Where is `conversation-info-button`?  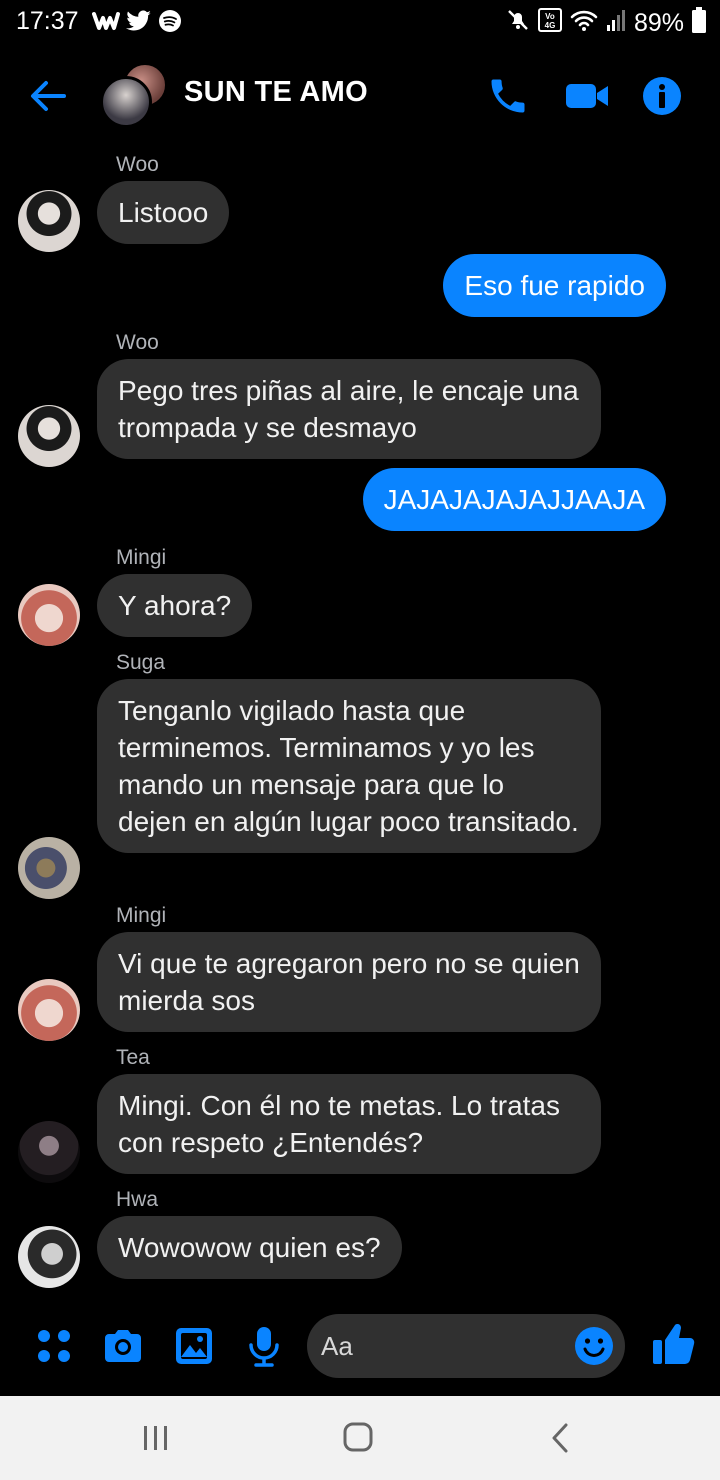
conversation-info-button is located at coordinates (662, 96).